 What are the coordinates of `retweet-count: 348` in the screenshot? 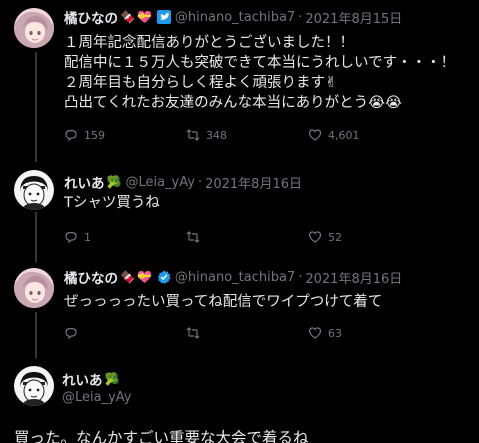 It's located at (216, 135).